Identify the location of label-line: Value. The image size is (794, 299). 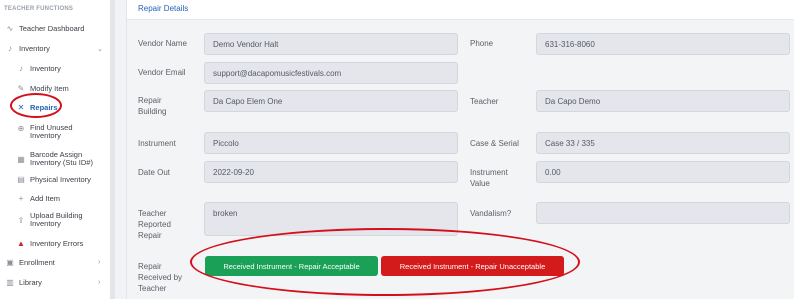
(480, 183).